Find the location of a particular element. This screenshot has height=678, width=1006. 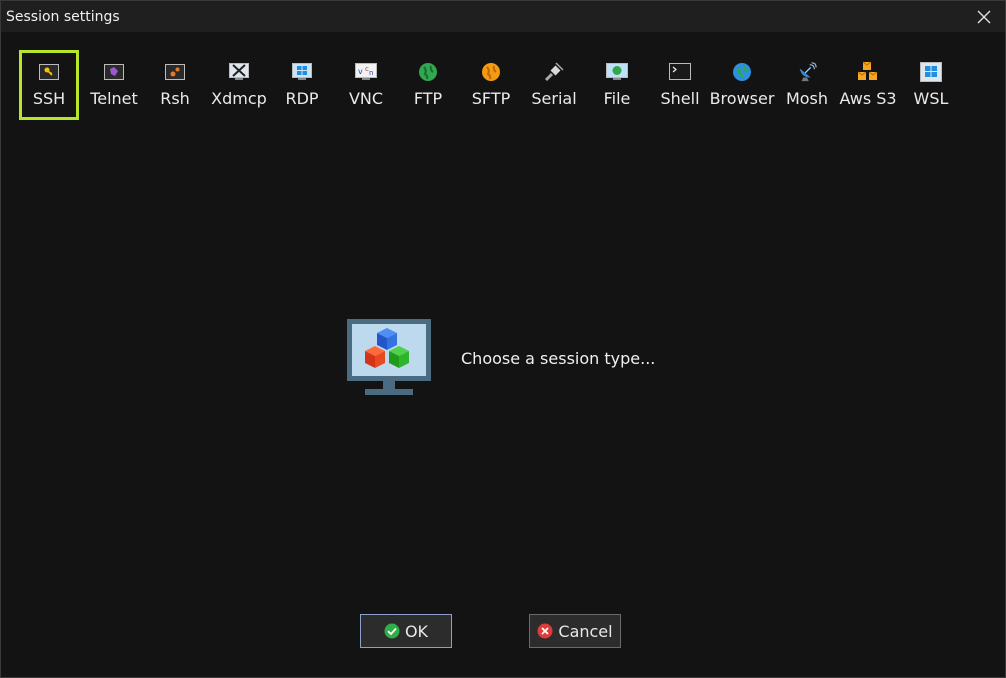

telnet-icon is located at coordinates (114, 72).